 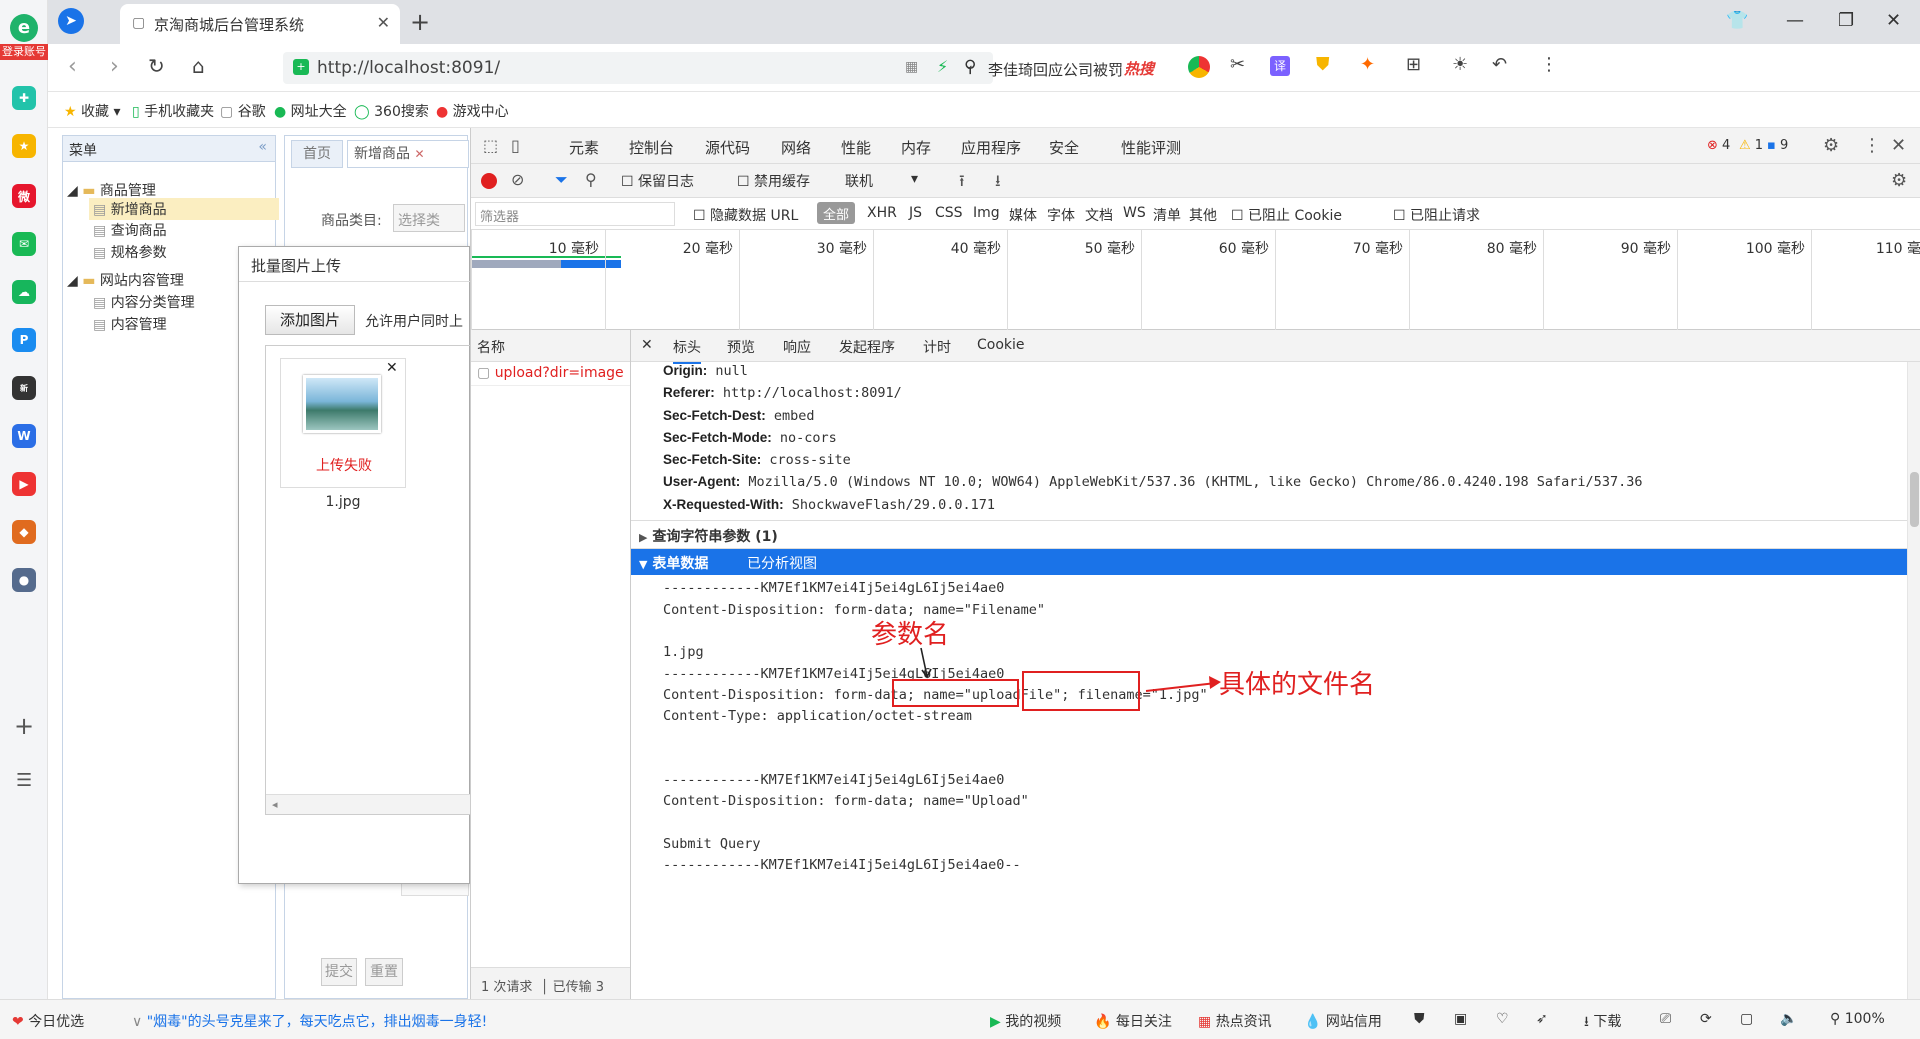 I want to click on reset-button: 重置, so click(x=384, y=972).